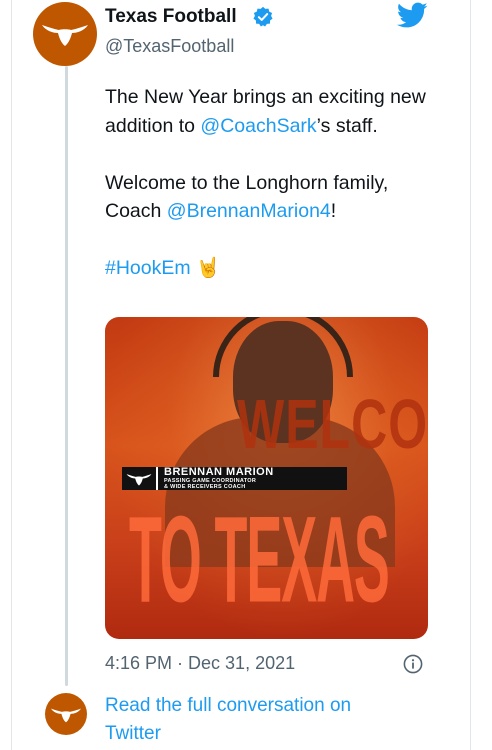 Image resolution: width=492 pixels, height=750 pixels. What do you see at coordinates (219, 471) in the screenshot?
I see `coach-name: BRENNAN MARION` at bounding box center [219, 471].